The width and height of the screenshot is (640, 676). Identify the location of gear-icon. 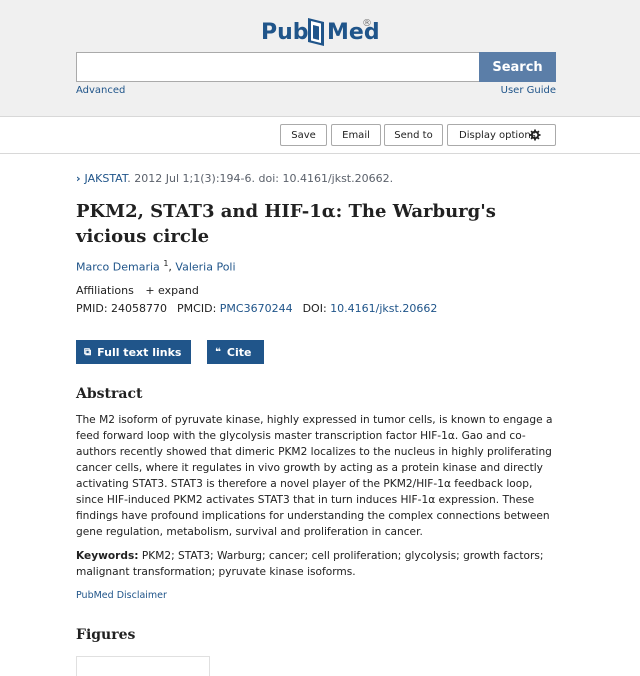
(535, 135).